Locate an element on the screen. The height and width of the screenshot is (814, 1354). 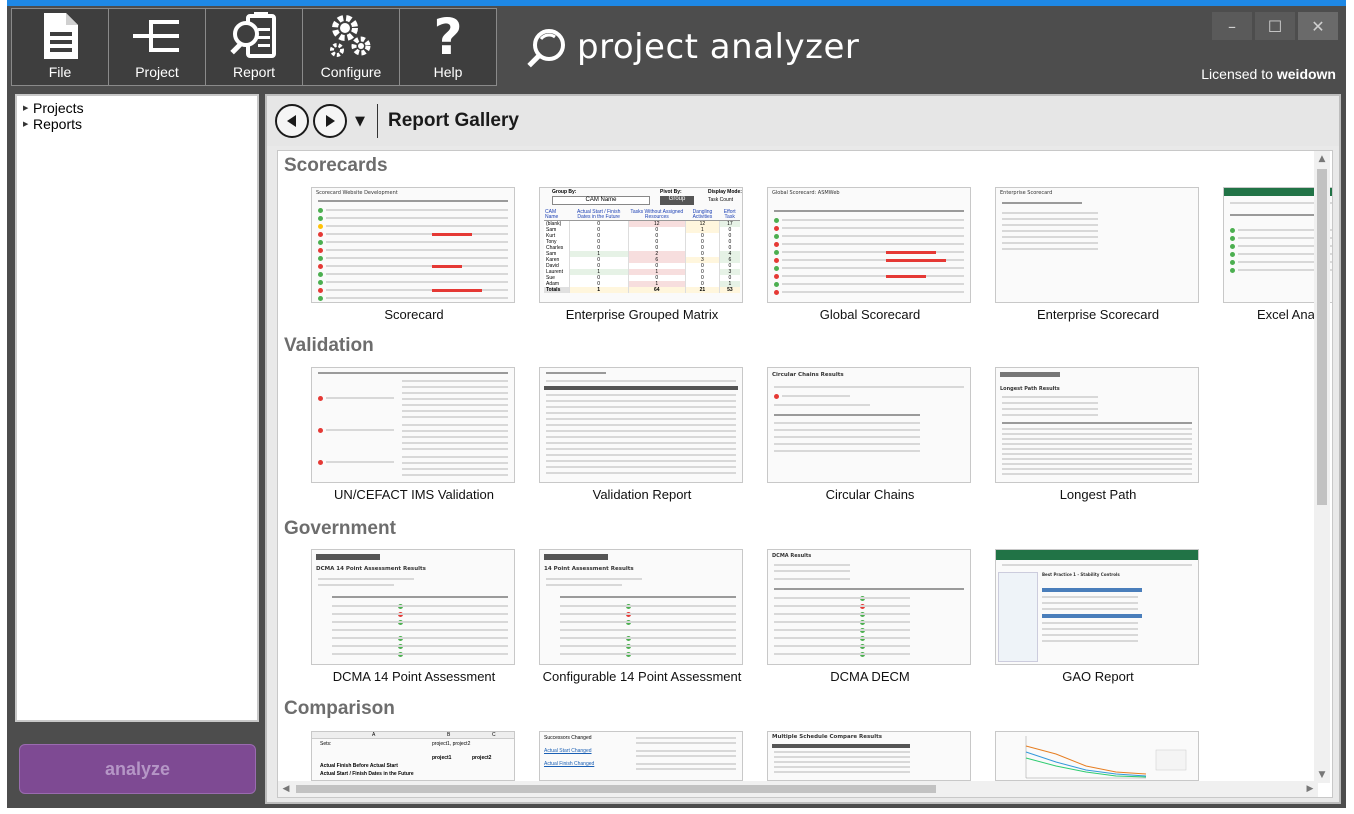
section-title-scorecards: Scorecards is located at coordinates (336, 165).